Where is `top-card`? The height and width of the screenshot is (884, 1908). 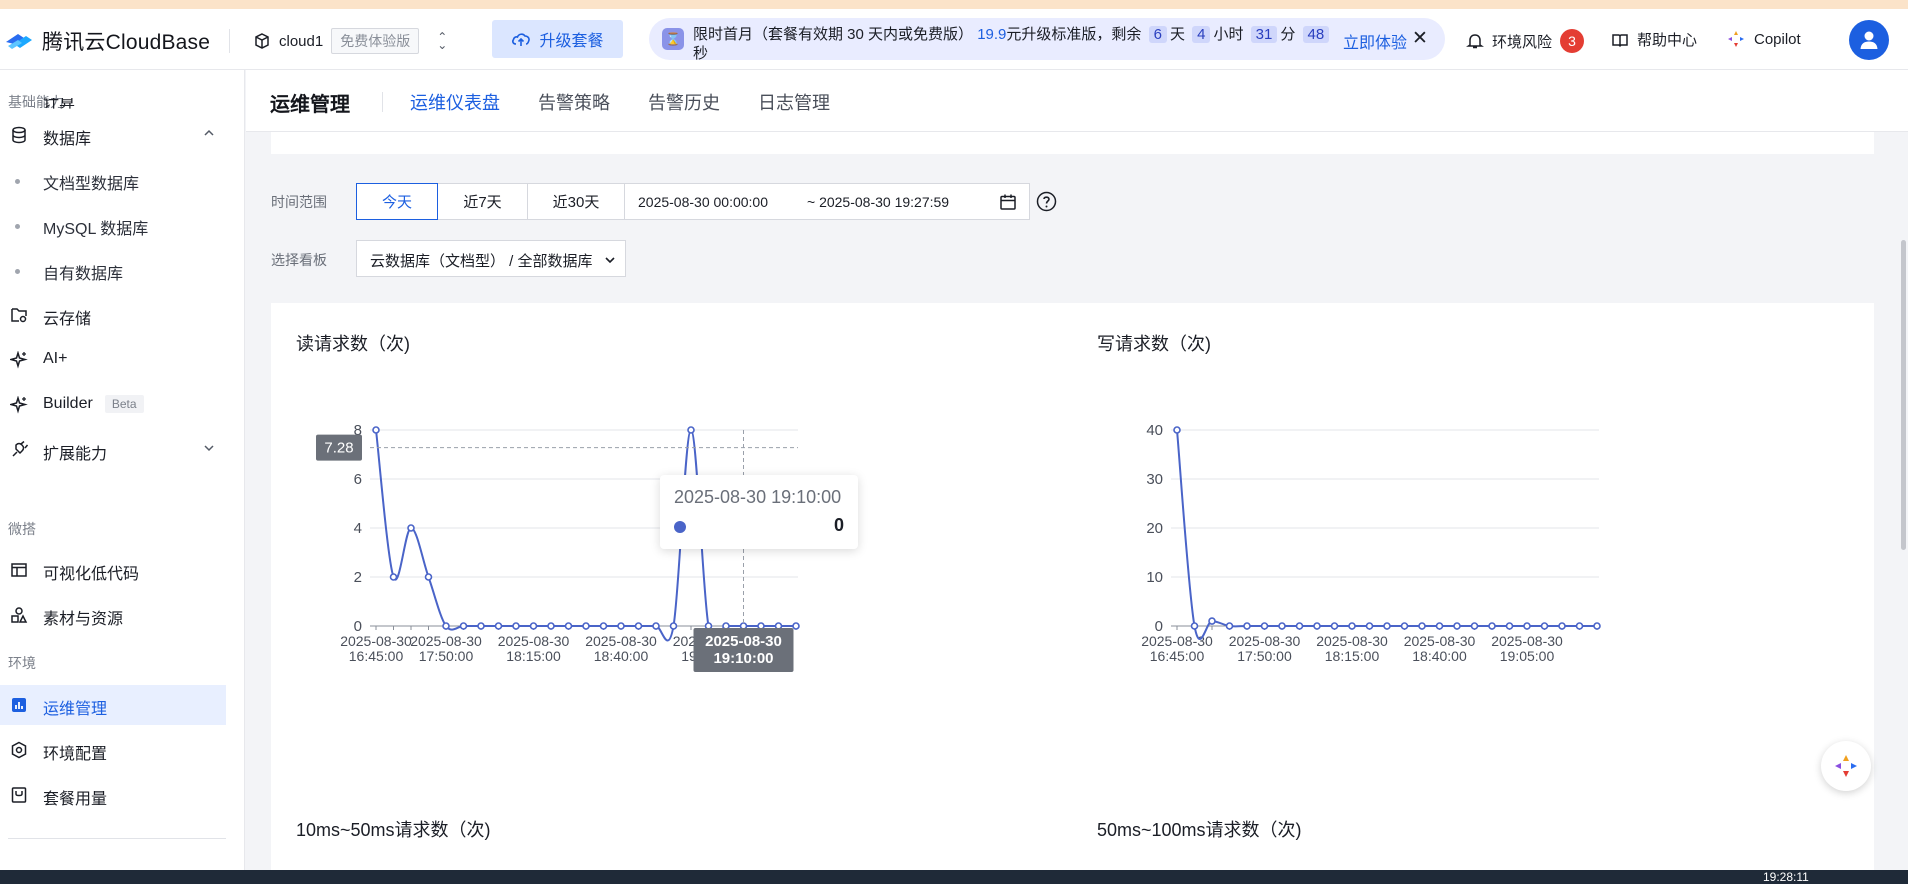
top-card is located at coordinates (1072, 143).